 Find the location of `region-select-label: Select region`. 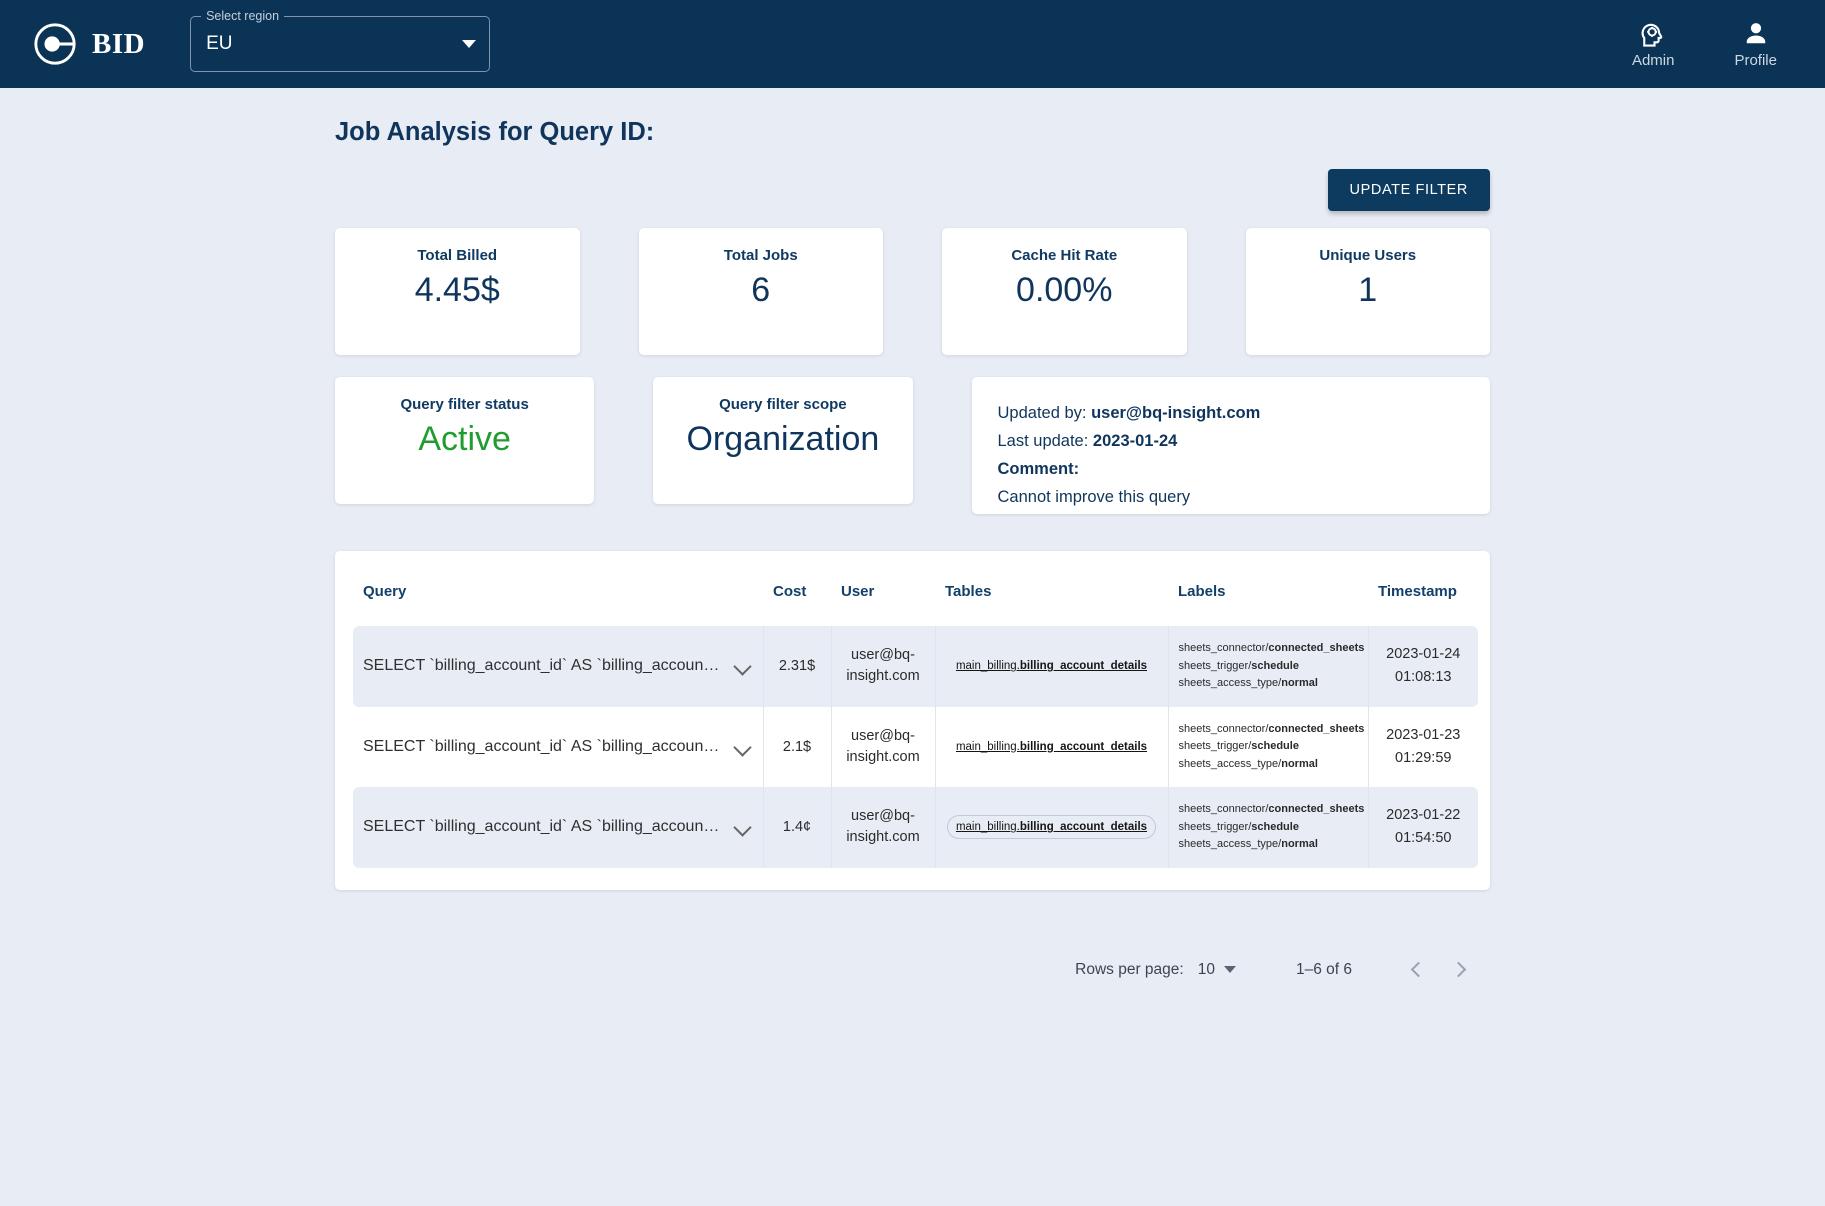

region-select-label: Select region is located at coordinates (243, 16).